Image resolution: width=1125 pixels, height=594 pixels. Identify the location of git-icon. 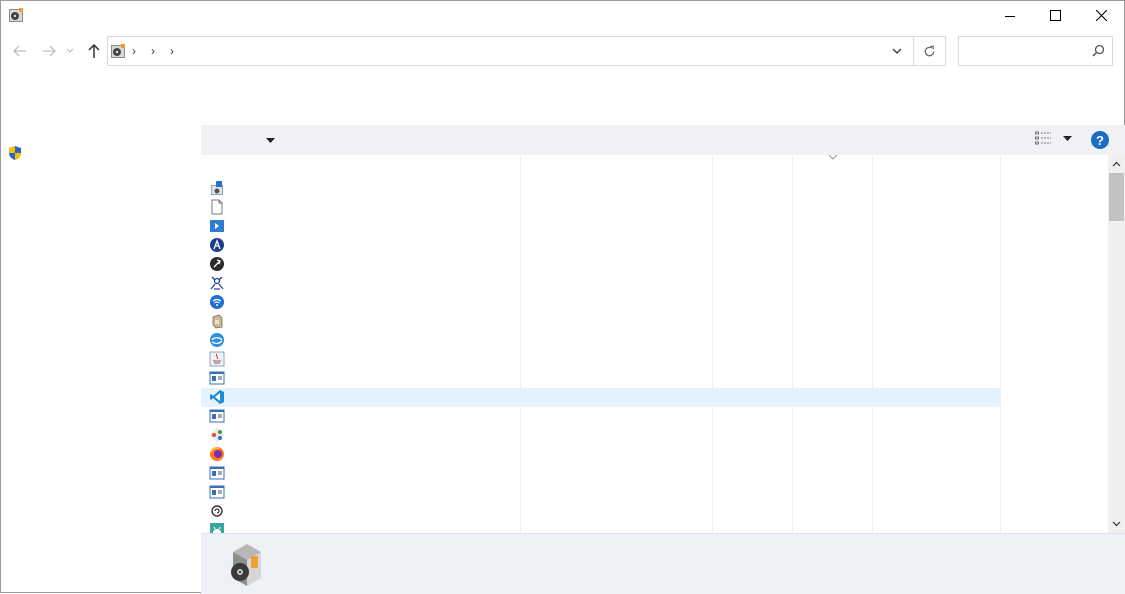
(217, 435).